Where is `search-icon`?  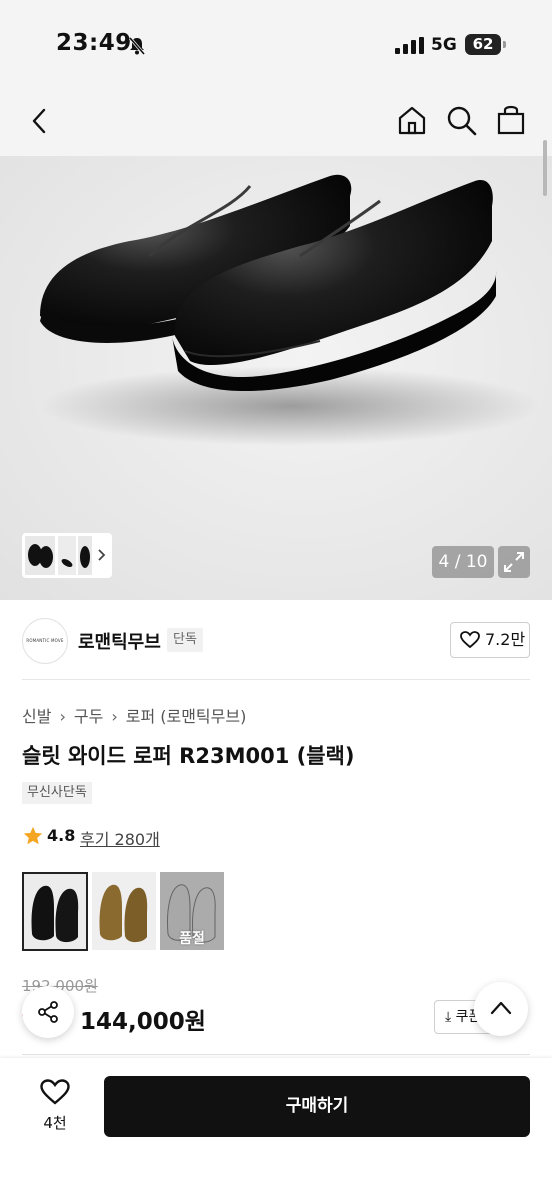
search-icon is located at coordinates (462, 121).